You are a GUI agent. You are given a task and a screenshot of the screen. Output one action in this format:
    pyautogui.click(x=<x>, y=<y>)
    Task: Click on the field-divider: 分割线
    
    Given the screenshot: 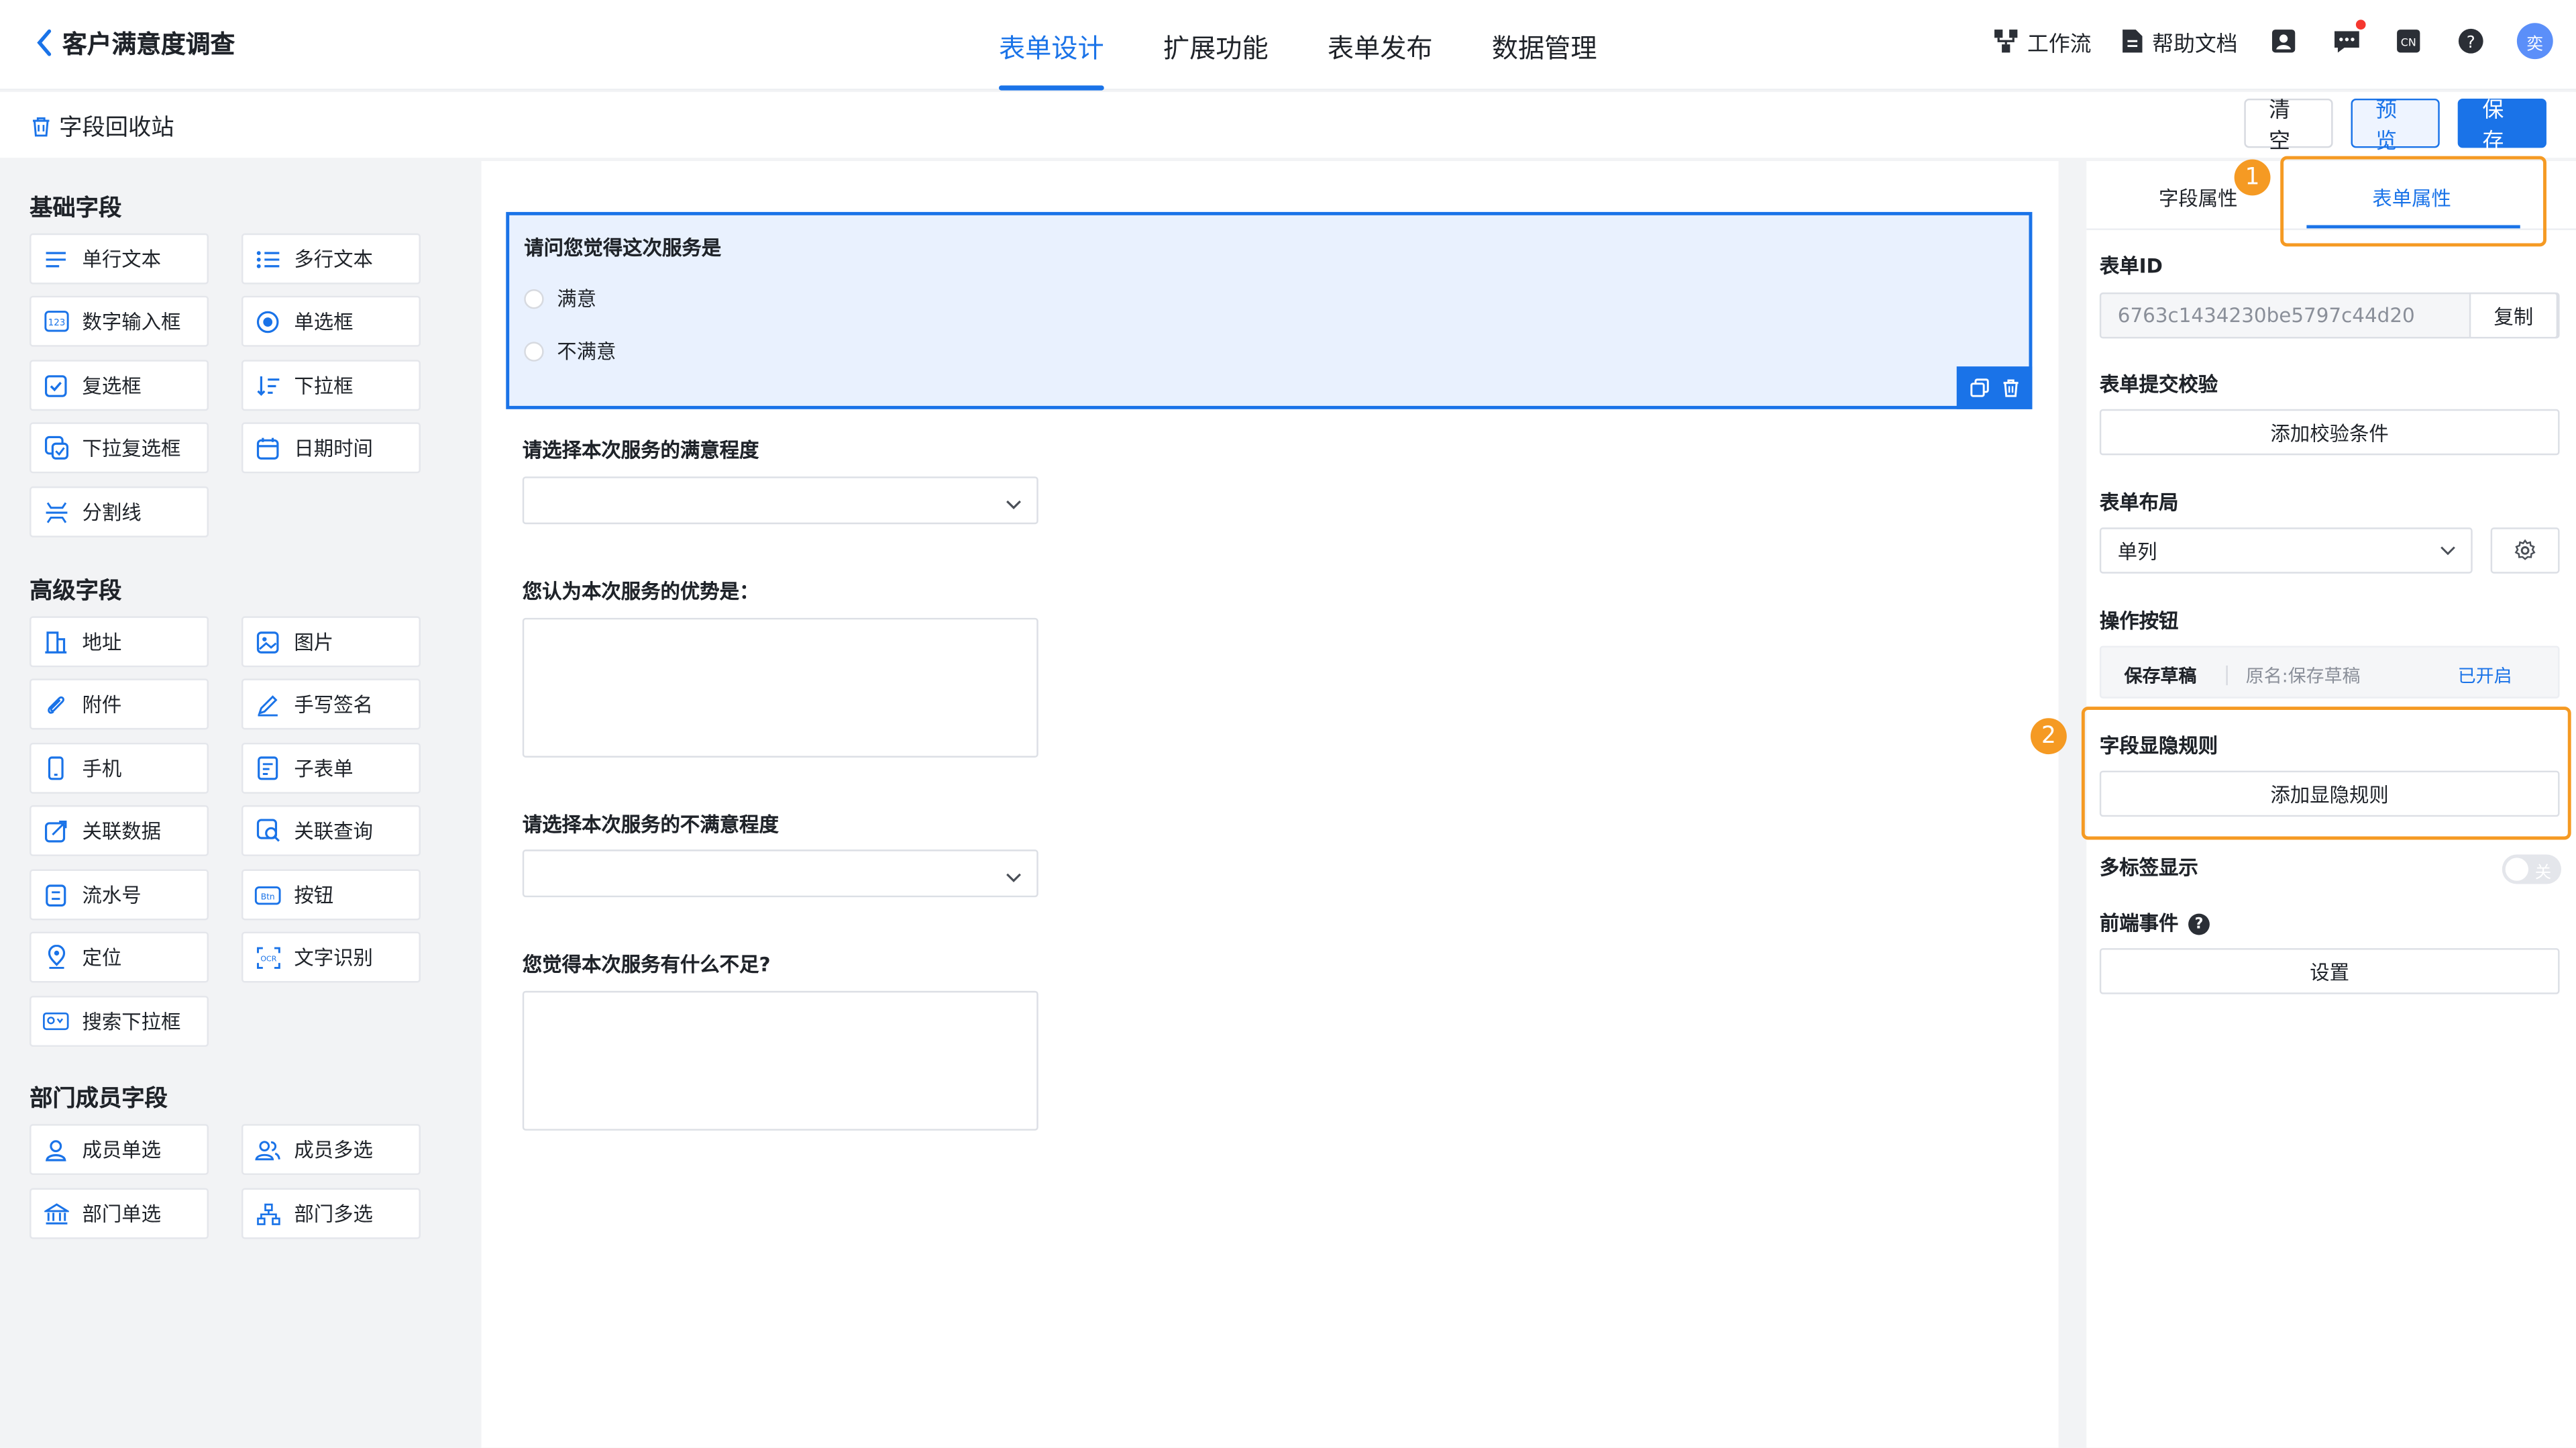 What is the action you would take?
    pyautogui.click(x=119, y=512)
    